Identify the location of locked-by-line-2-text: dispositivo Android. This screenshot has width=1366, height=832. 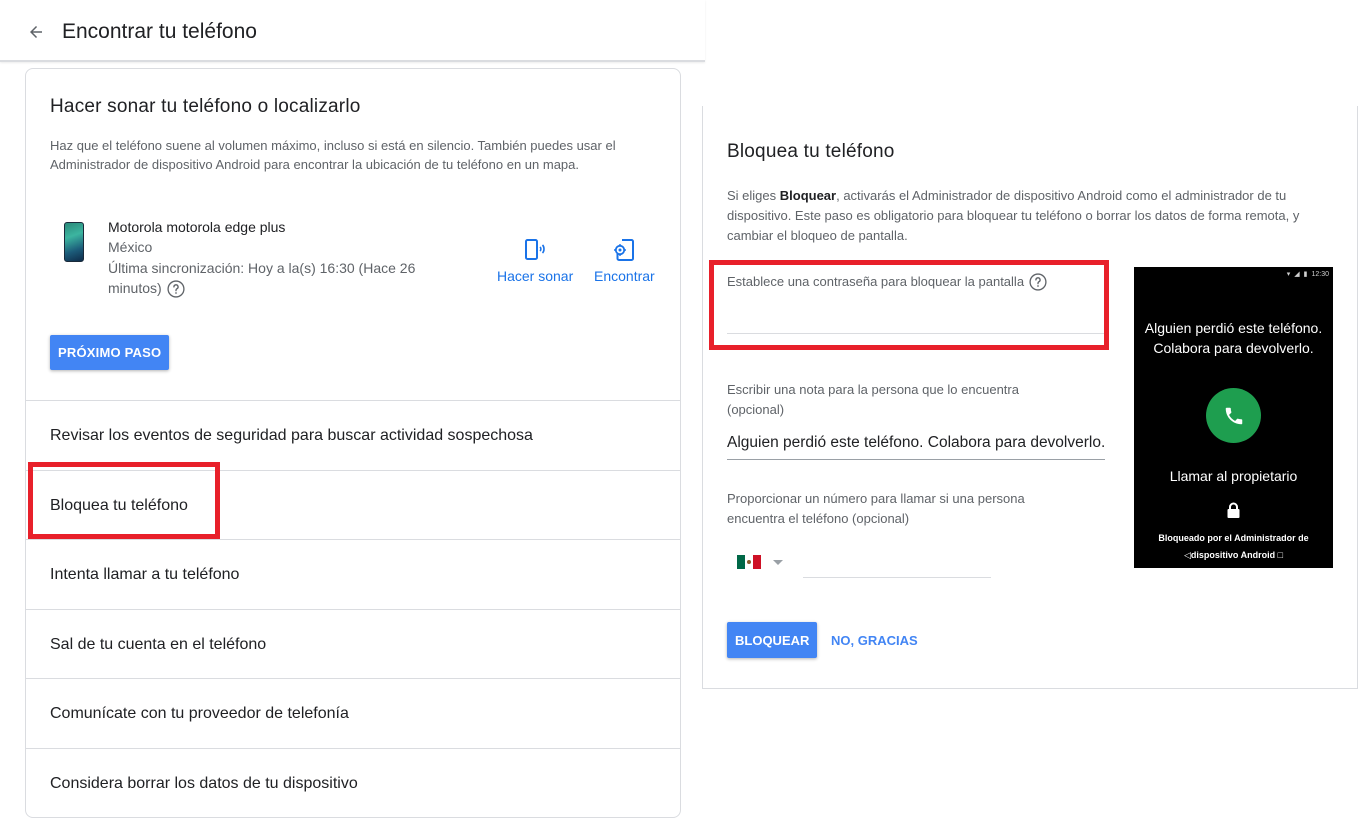
(1233, 555).